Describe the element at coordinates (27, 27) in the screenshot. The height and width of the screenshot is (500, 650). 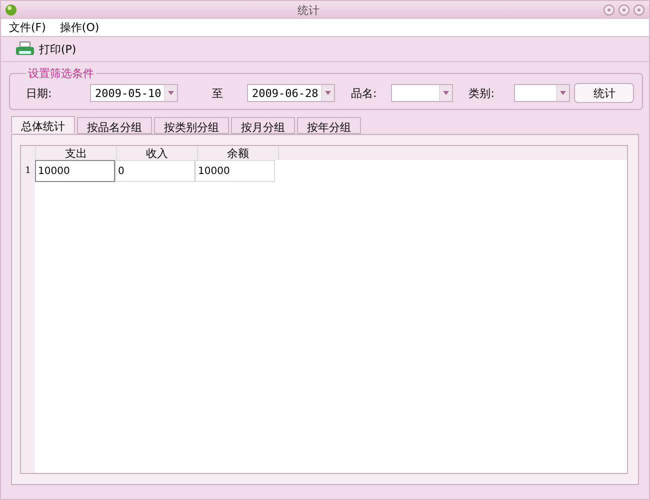
I see `menu-item: 文件(F)` at that location.